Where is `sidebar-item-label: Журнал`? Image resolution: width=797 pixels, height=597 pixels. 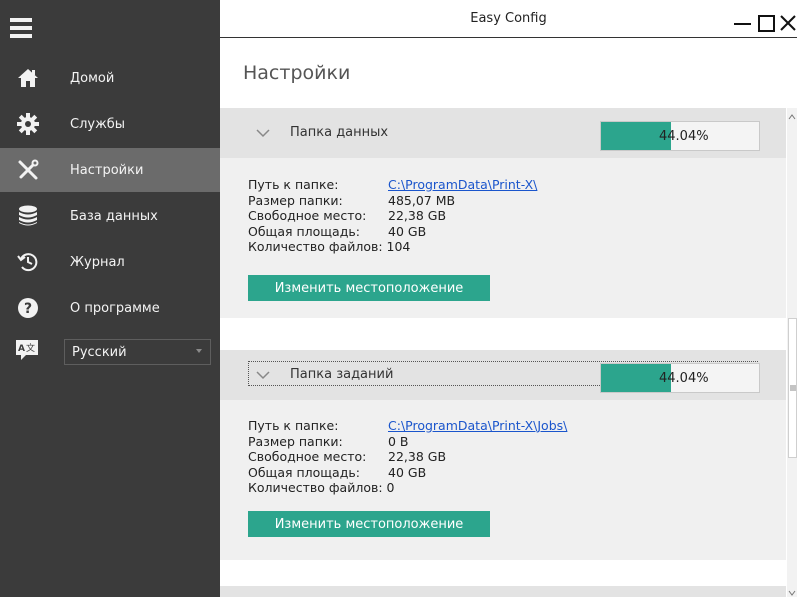 sidebar-item-label: Журнал is located at coordinates (97, 262).